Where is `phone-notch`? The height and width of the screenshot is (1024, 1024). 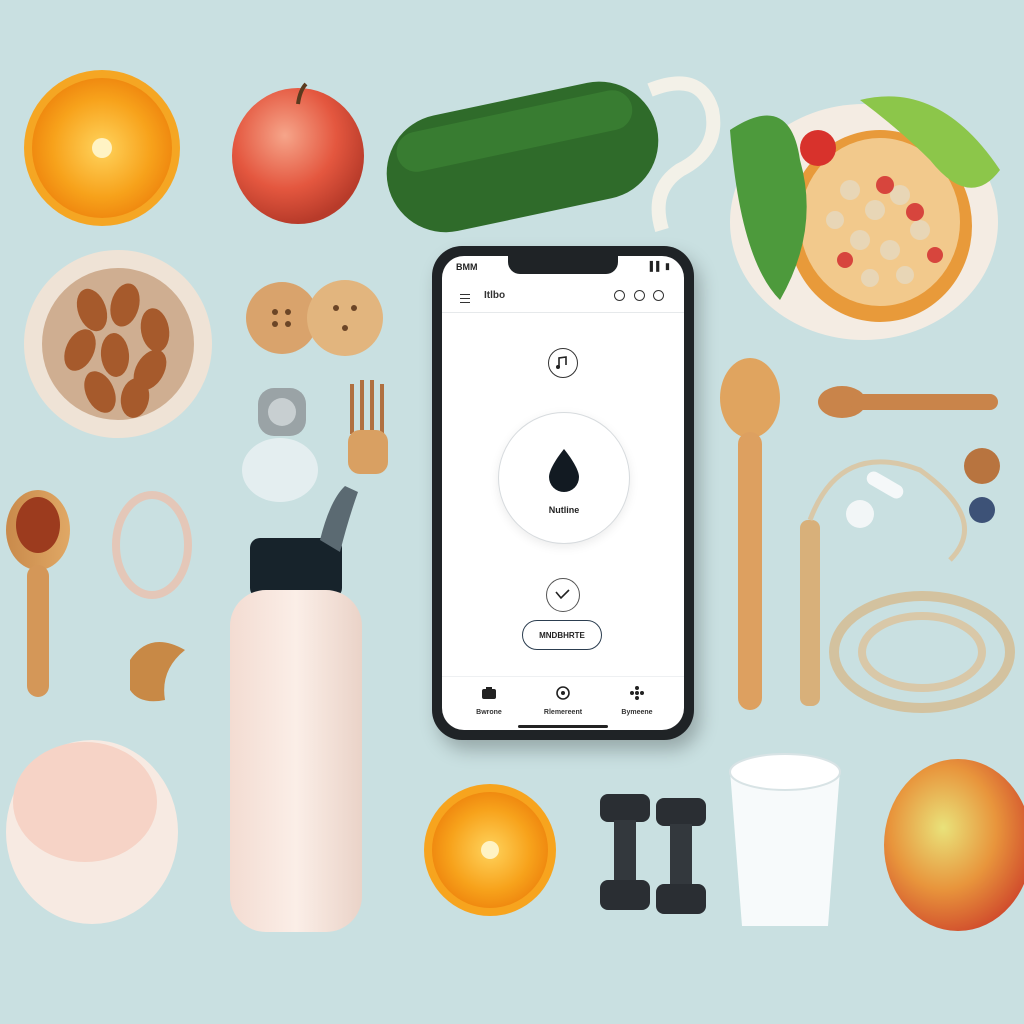
phone-notch is located at coordinates (563, 265).